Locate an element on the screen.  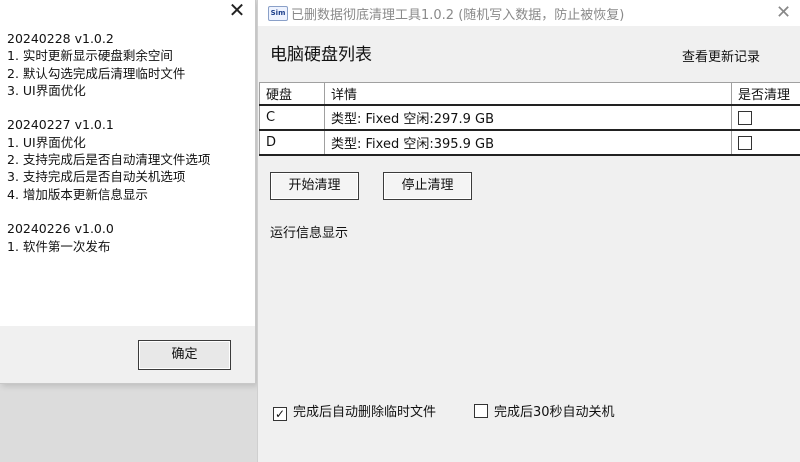
dialog-title-bar is located at coordinates (127, 12).